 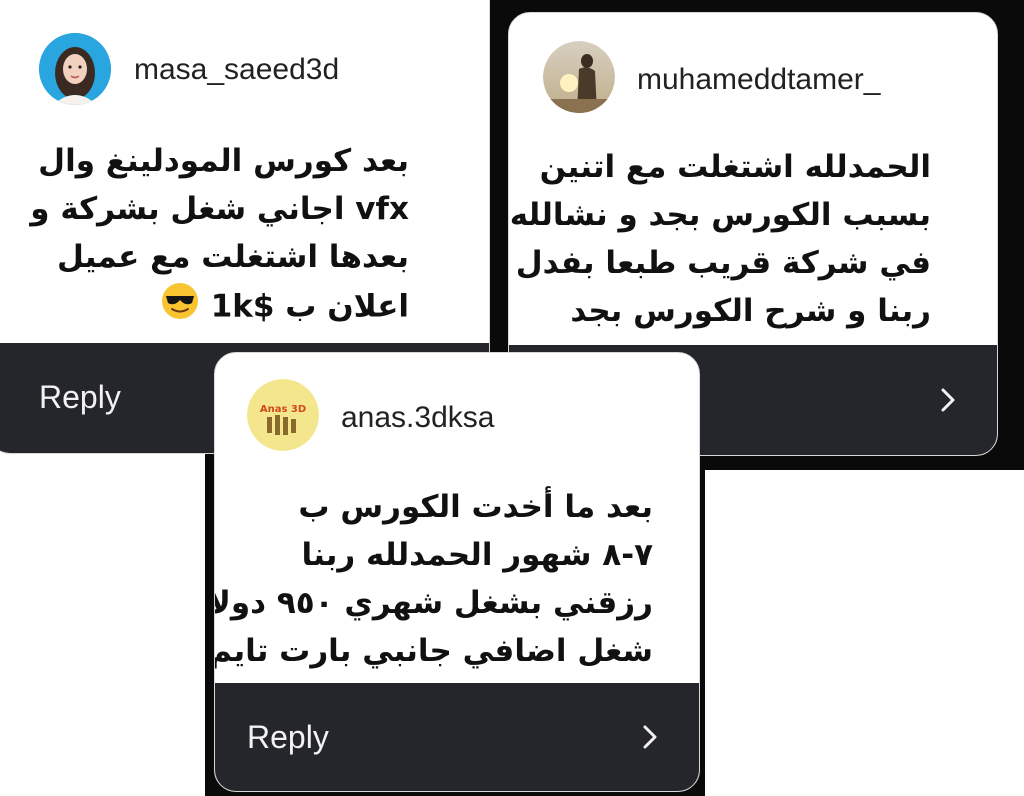 I want to click on comment-line: ربنا و شرح الكورس بجد, so click(x=750, y=311).